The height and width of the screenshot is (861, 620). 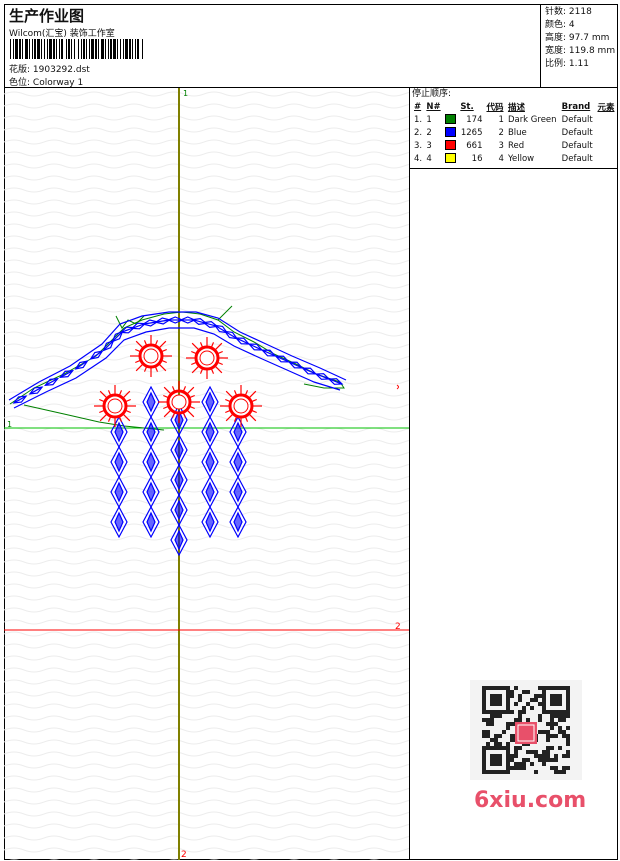 What do you see at coordinates (184, 855) in the screenshot?
I see `guide-label-bottom: 2` at bounding box center [184, 855].